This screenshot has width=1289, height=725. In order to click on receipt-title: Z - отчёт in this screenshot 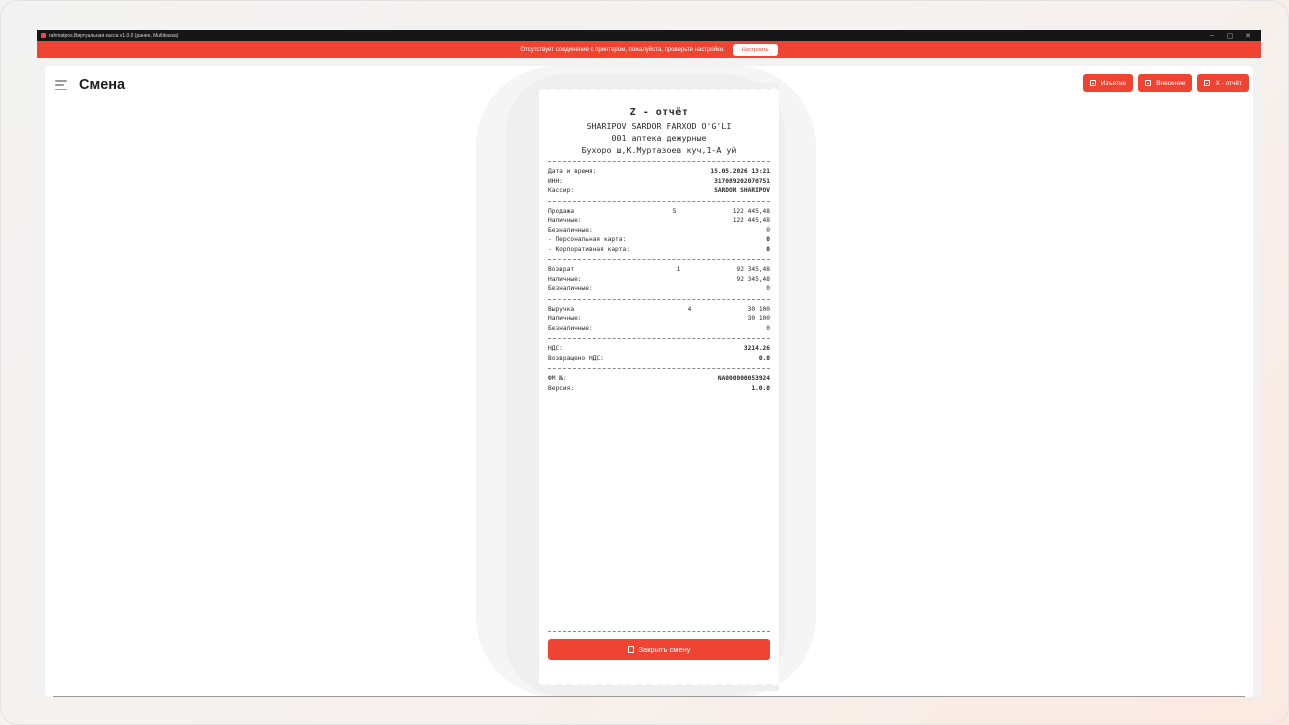, I will do `click(659, 112)`.